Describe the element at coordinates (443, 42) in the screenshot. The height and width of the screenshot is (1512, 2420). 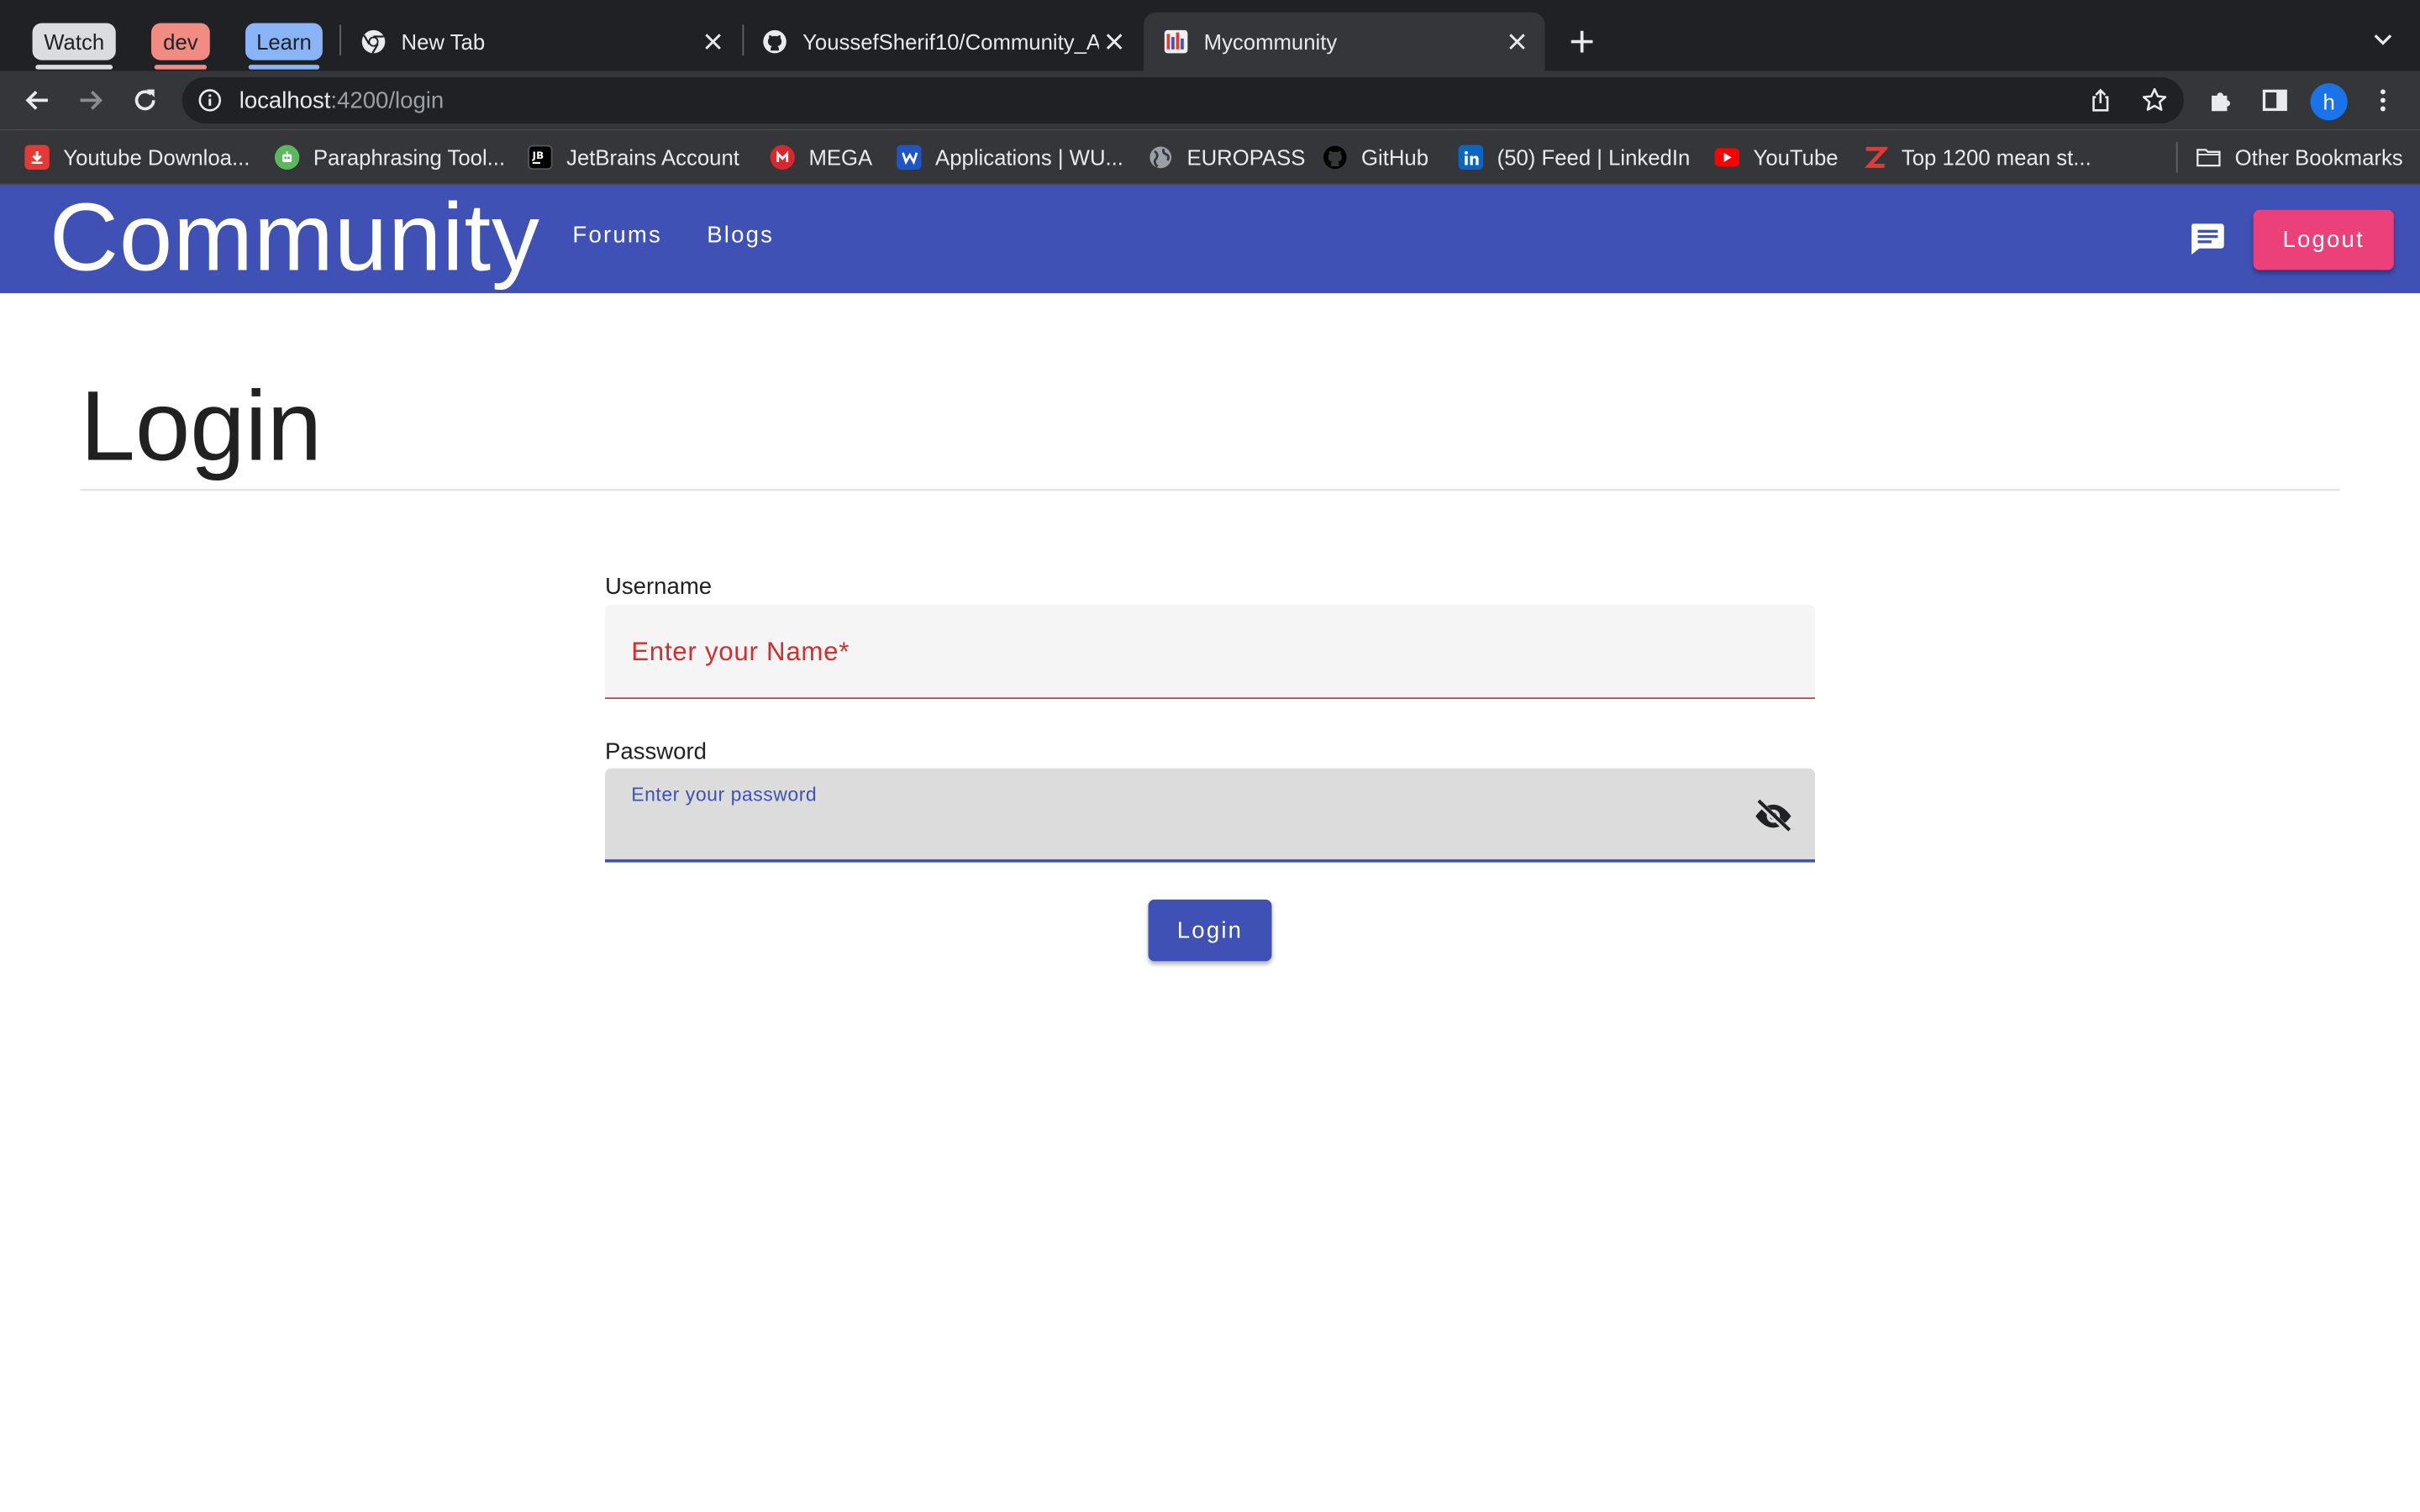
I see `tab-title: New Tab` at that location.